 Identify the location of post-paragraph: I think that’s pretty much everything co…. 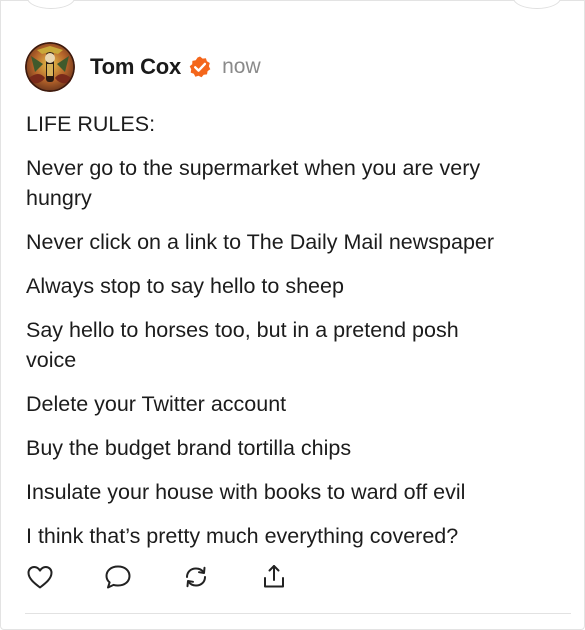
(242, 536).